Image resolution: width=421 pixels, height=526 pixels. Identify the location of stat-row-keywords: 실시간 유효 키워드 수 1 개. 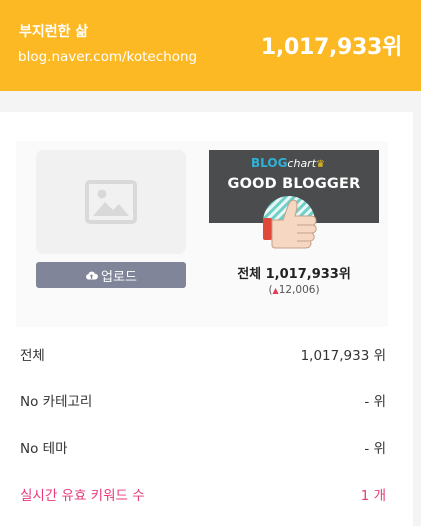
(203, 494).